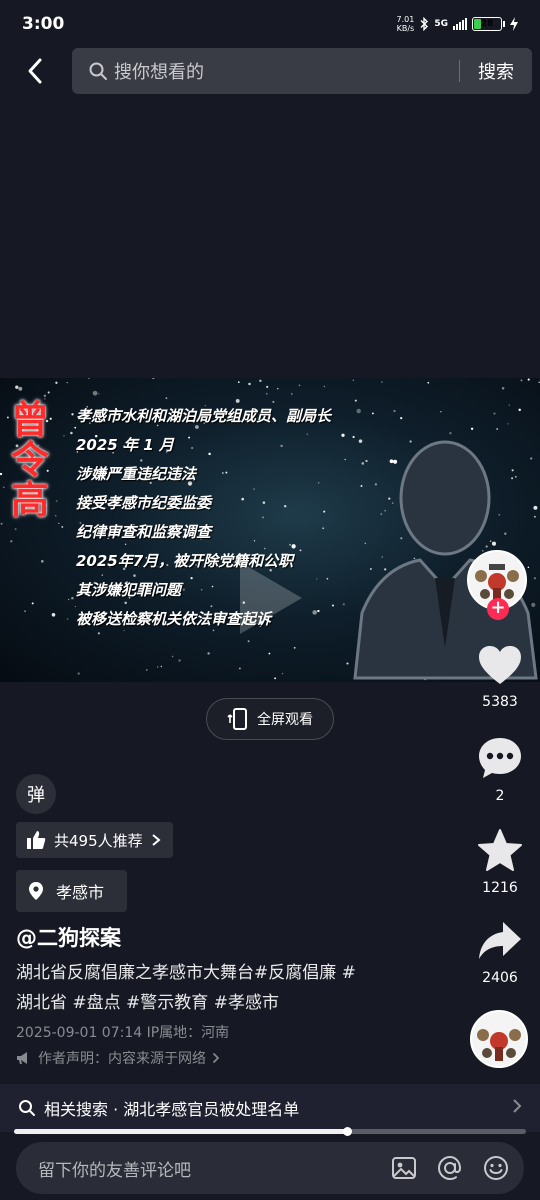  What do you see at coordinates (347, 1131) in the screenshot?
I see `video-progress-handle` at bounding box center [347, 1131].